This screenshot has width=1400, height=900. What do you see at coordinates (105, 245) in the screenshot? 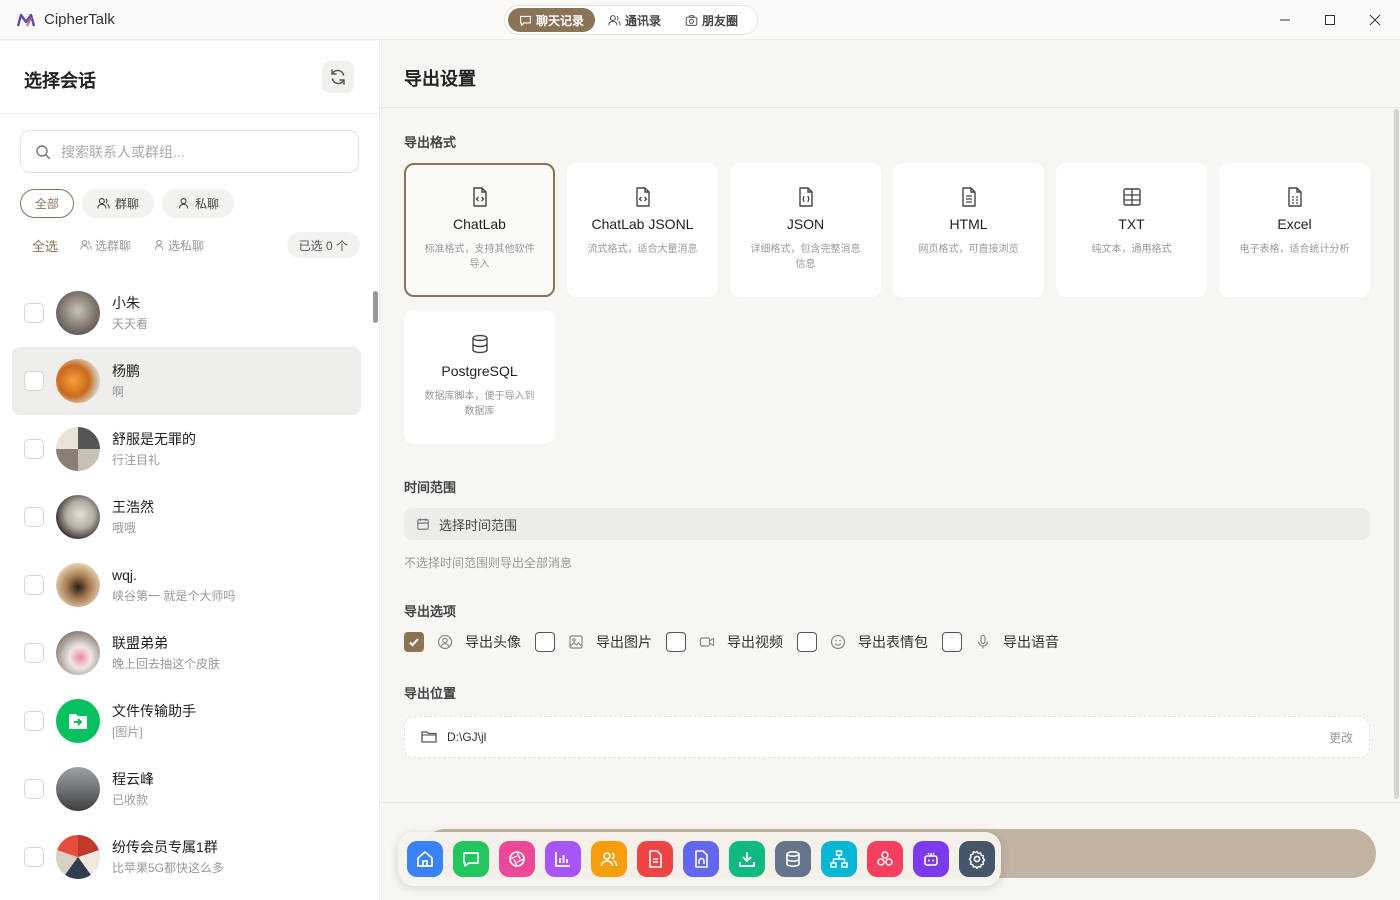
I see `select-groups-button: 选群聊` at bounding box center [105, 245].